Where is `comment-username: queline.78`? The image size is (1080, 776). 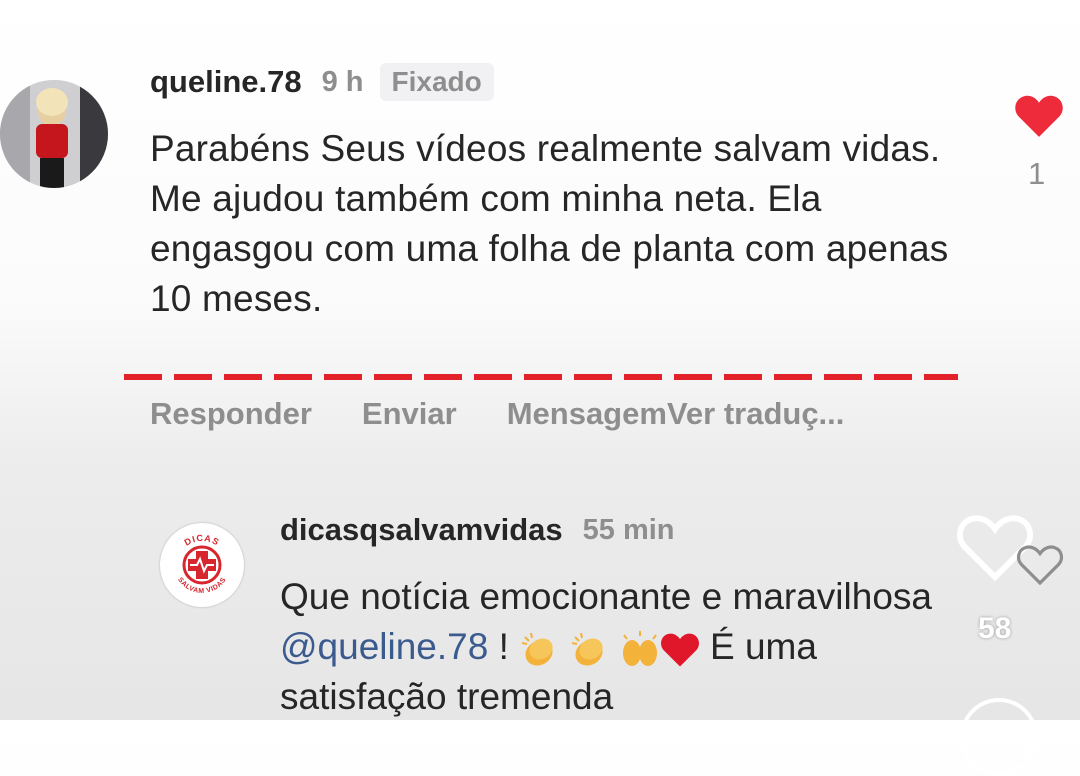
comment-username: queline.78 is located at coordinates (226, 82).